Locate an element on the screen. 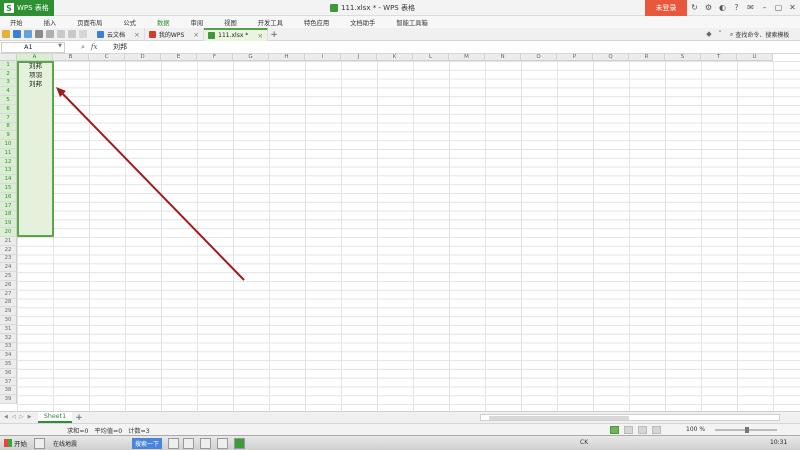 The height and width of the screenshot is (450, 800). menu-item-developer: 开发工具 is located at coordinates (271, 22).